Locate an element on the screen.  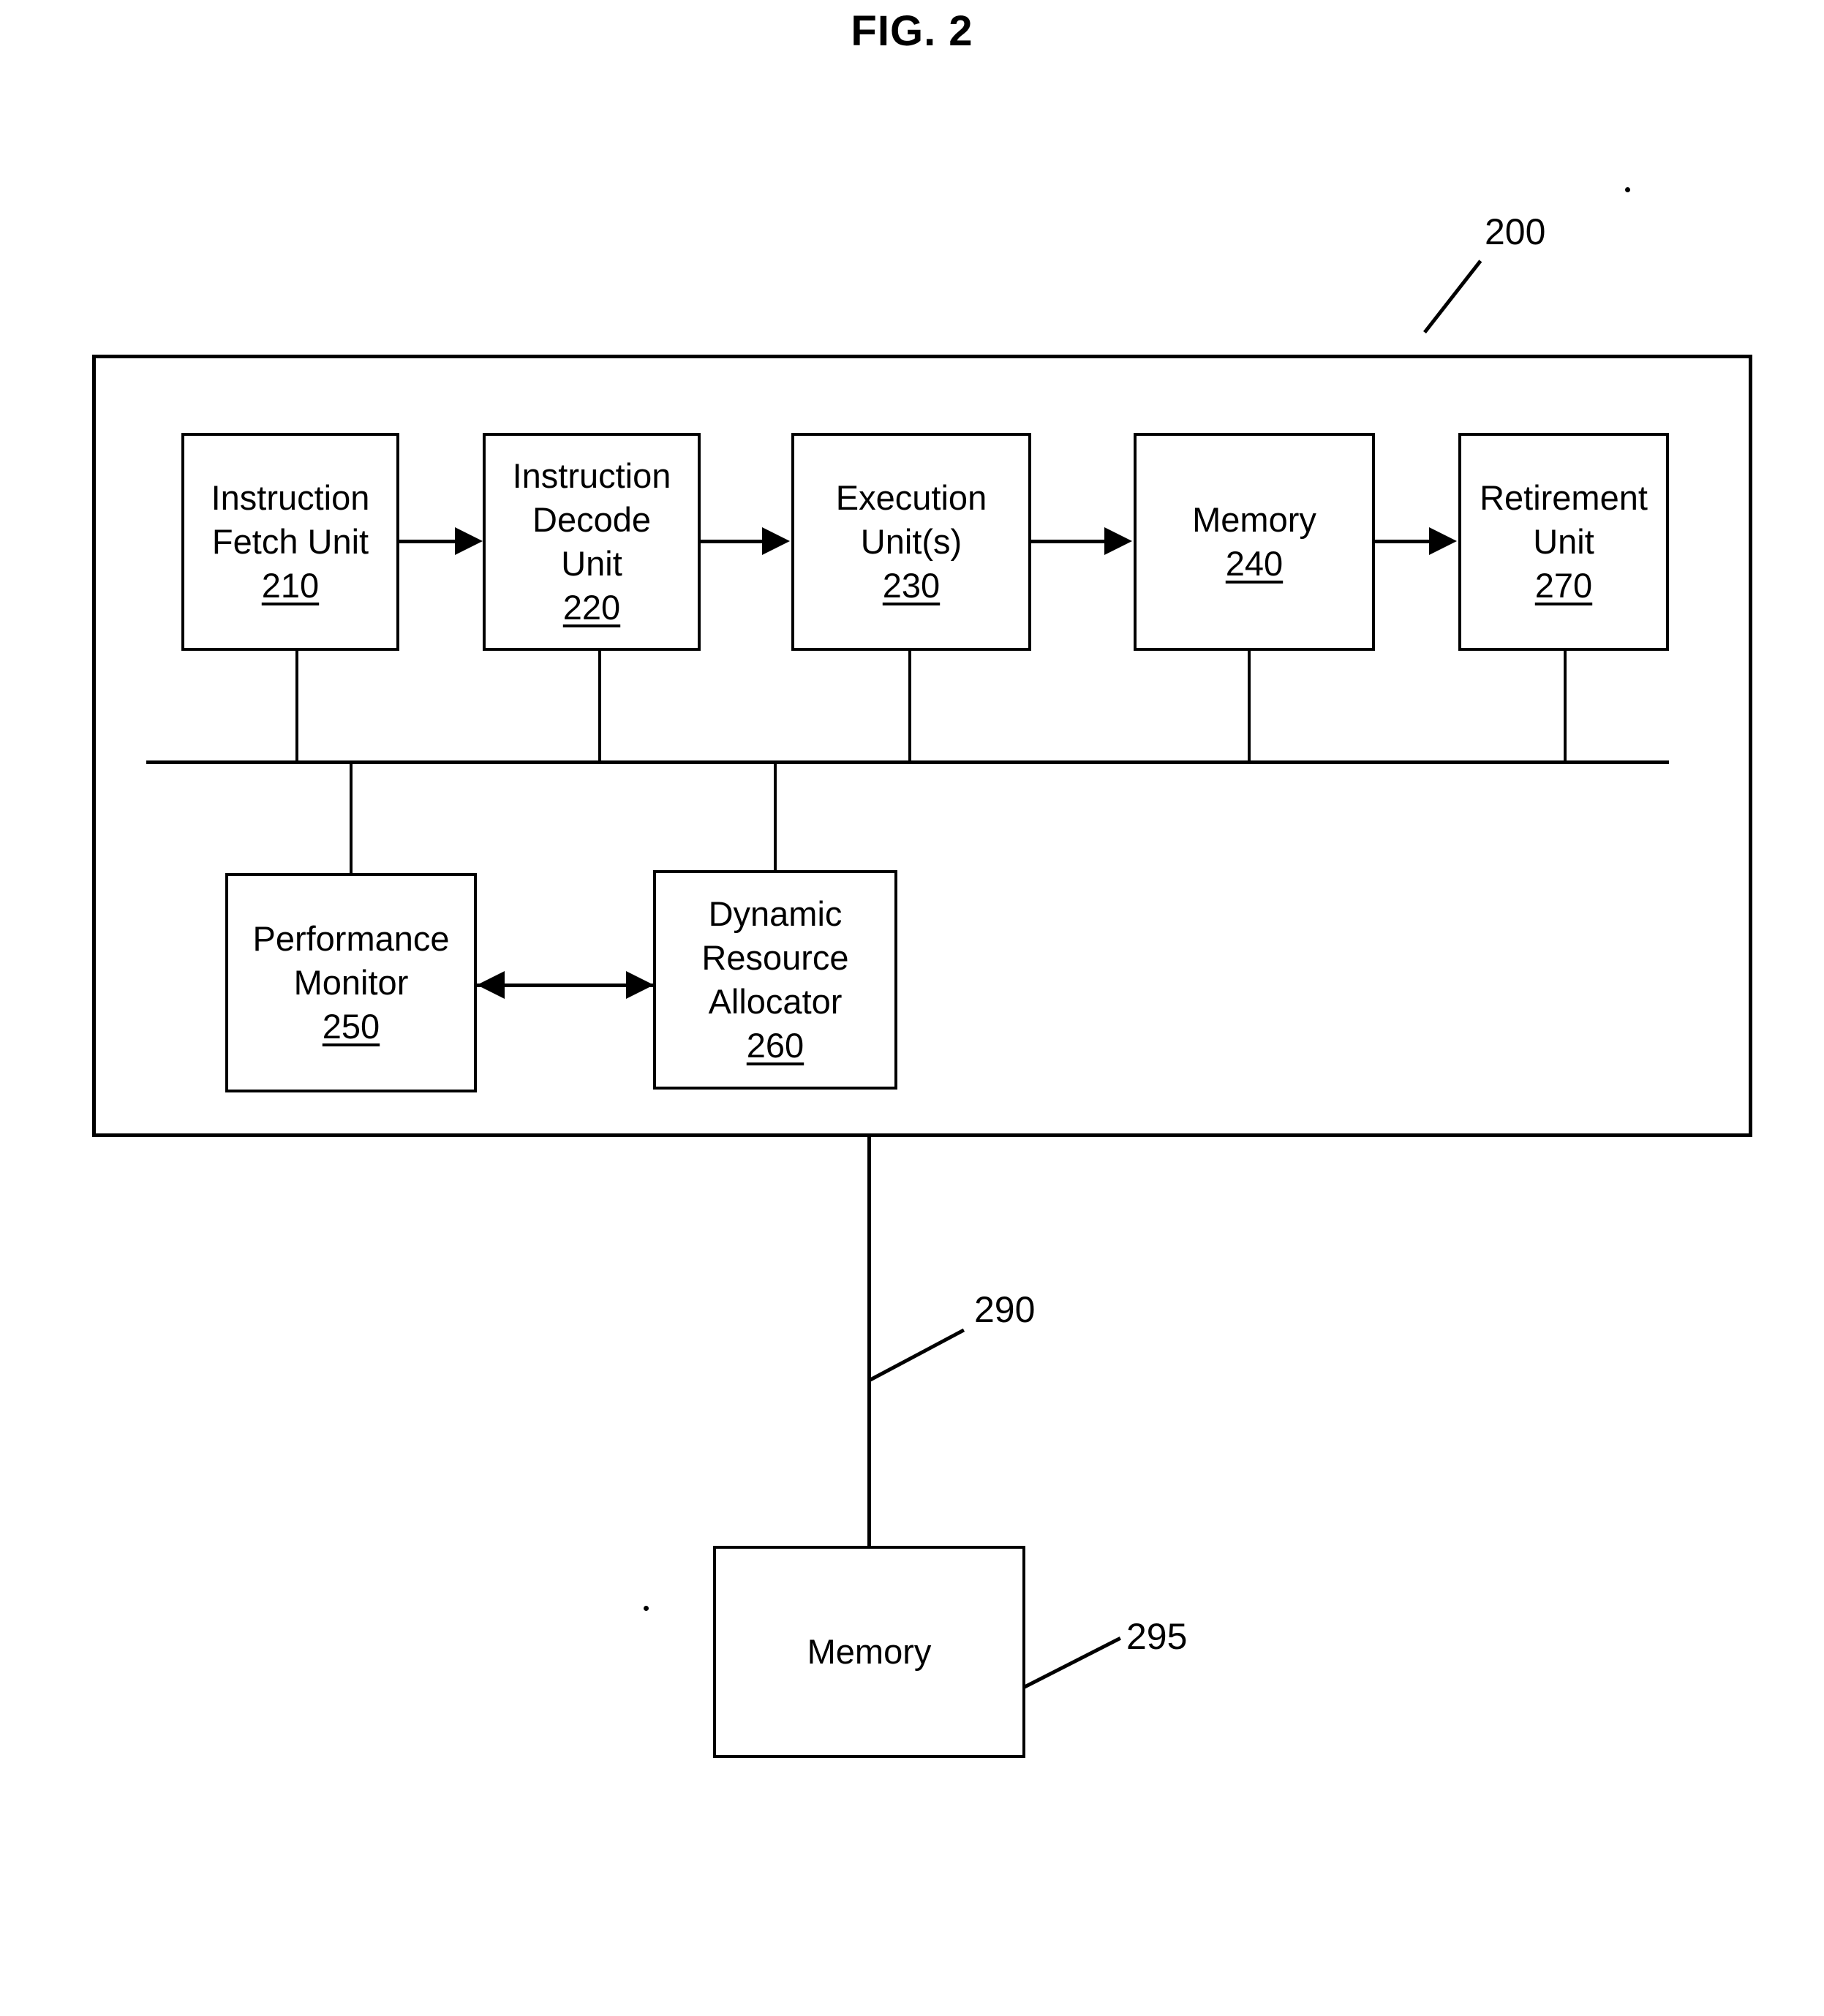
internal-bus-line is located at coordinates (907, 762).